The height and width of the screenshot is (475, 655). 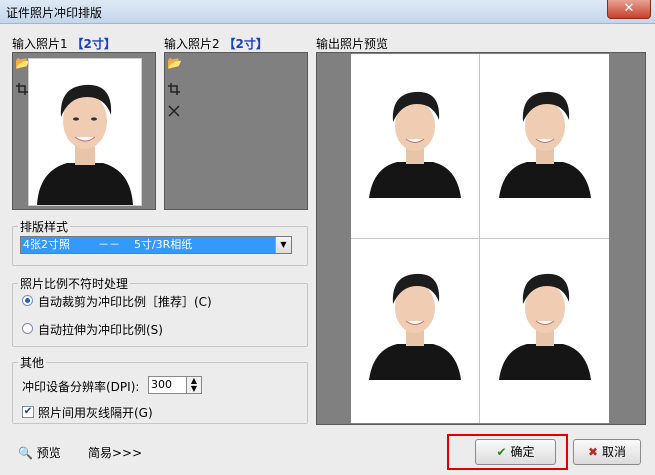 What do you see at coordinates (236, 131) in the screenshot?
I see `input-photo-2-panel: 📂` at bounding box center [236, 131].